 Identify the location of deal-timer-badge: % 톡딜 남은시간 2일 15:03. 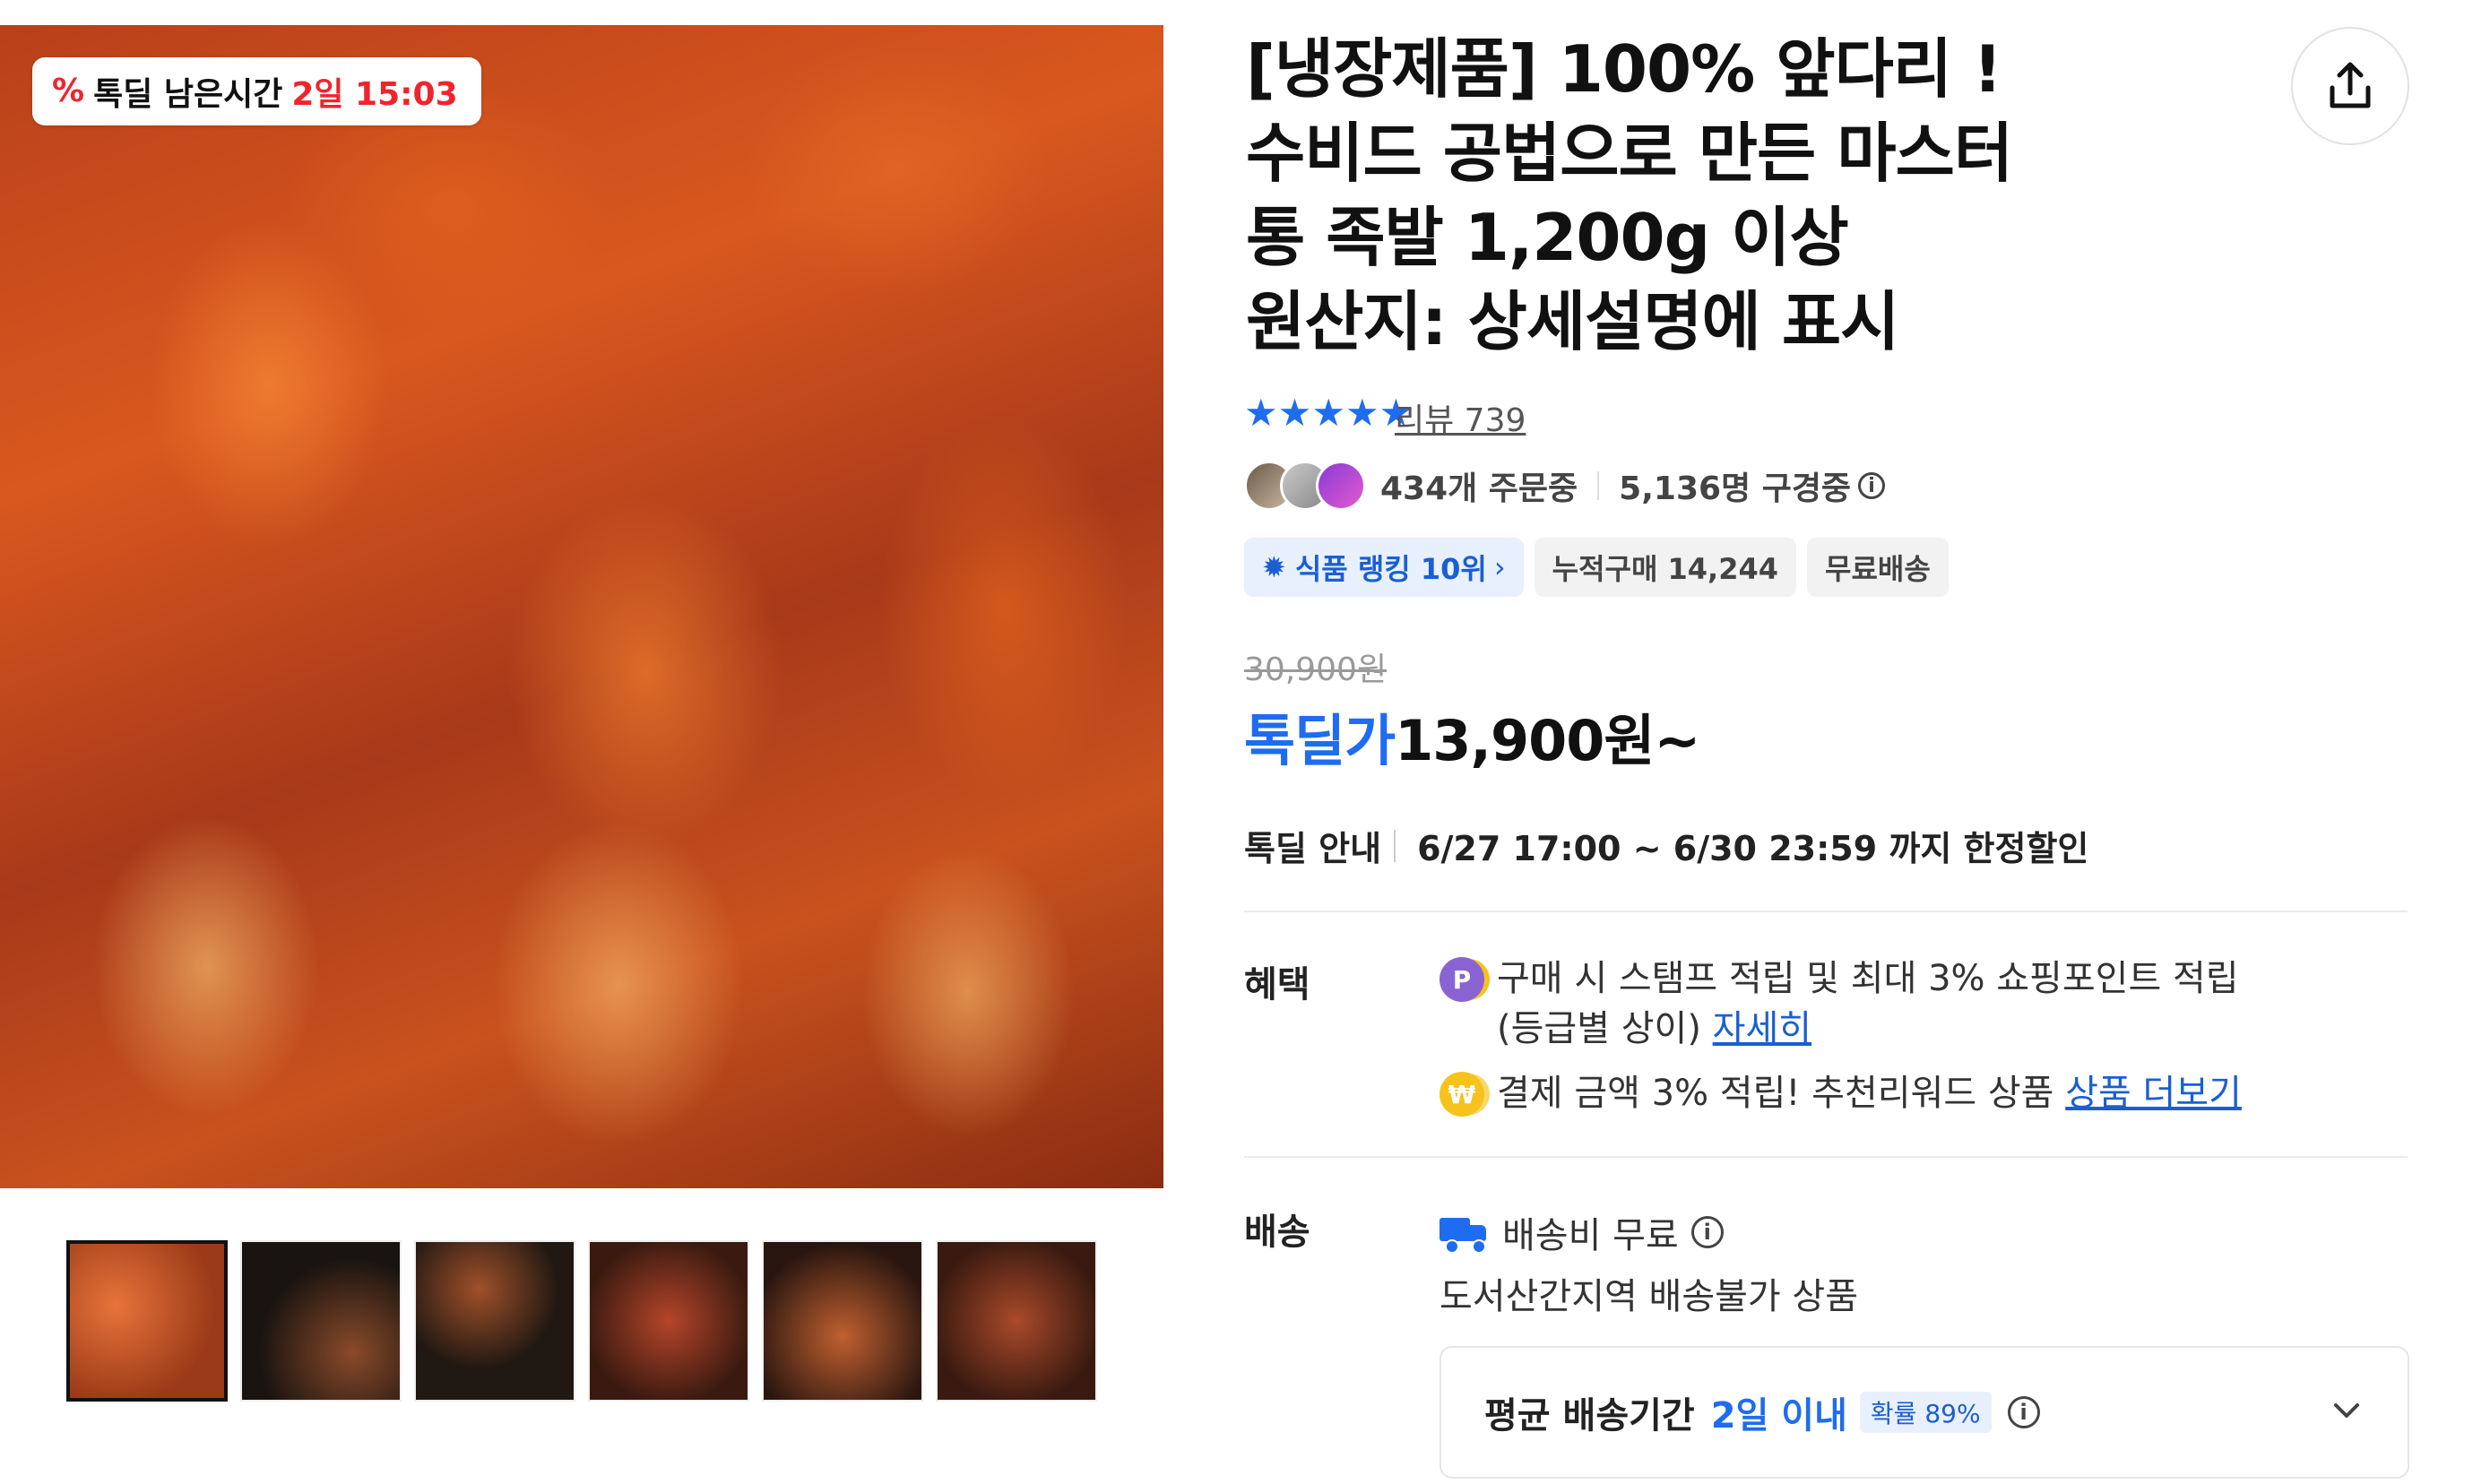
(256, 91).